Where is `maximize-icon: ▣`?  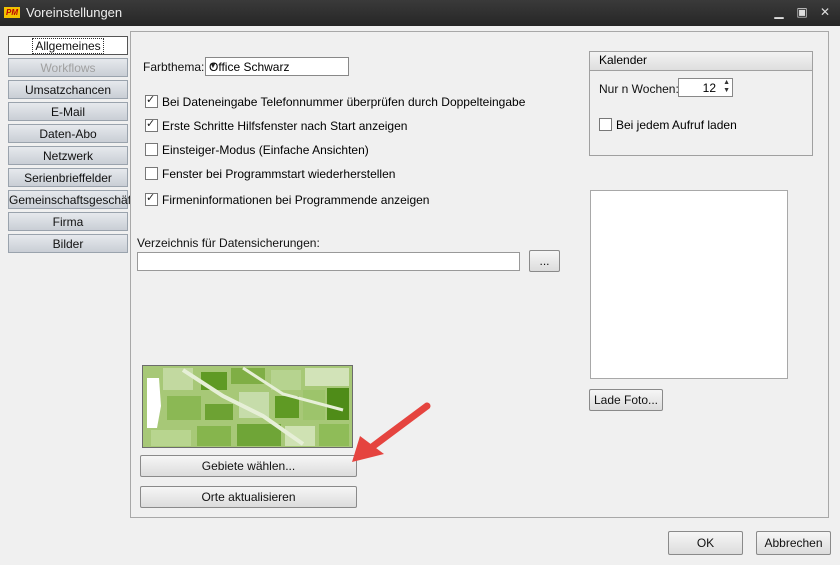 maximize-icon: ▣ is located at coordinates (802, 12).